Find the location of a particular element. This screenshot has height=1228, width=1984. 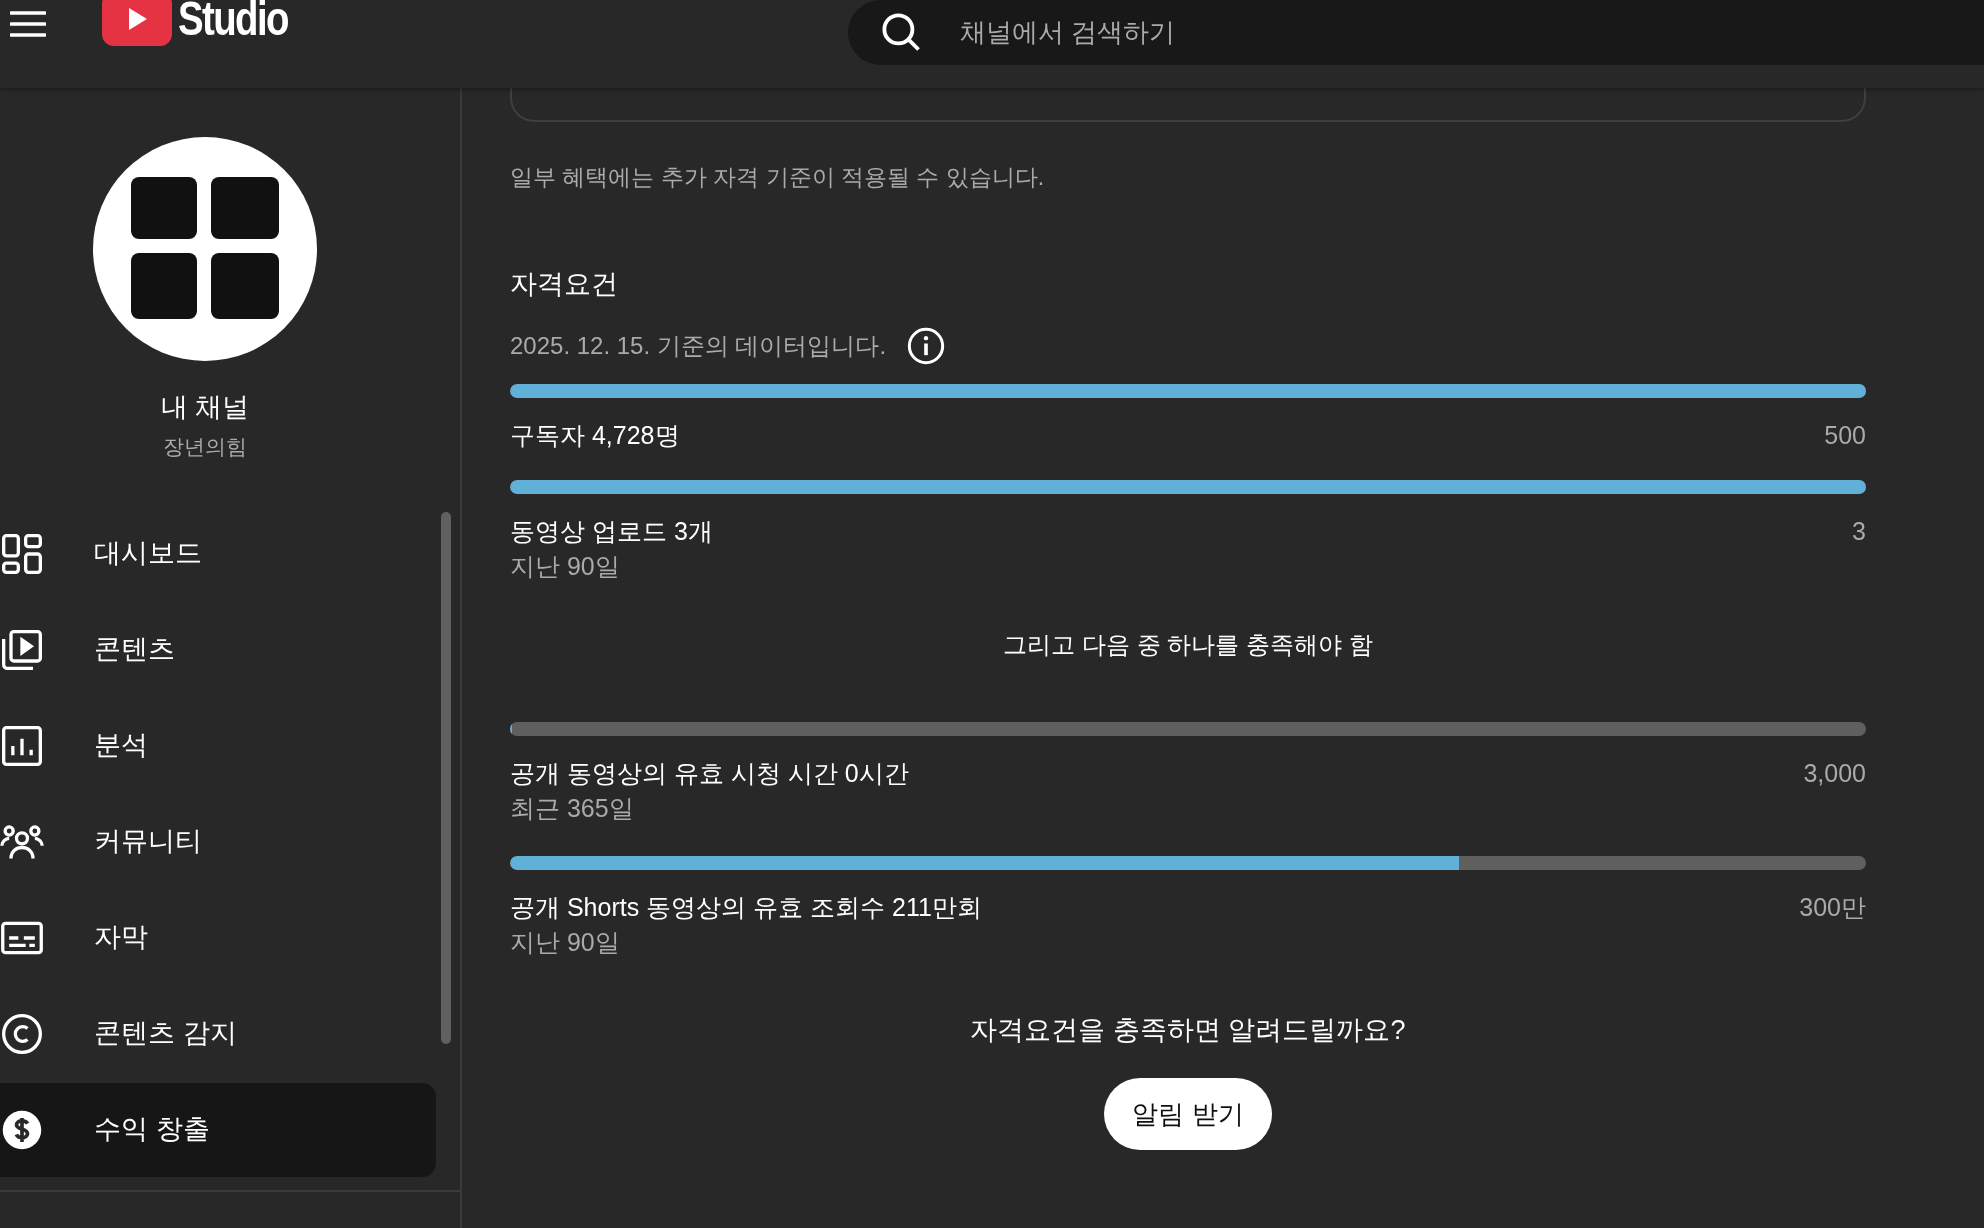

sidebar-item: 커뮤니티 is located at coordinates (218, 841).